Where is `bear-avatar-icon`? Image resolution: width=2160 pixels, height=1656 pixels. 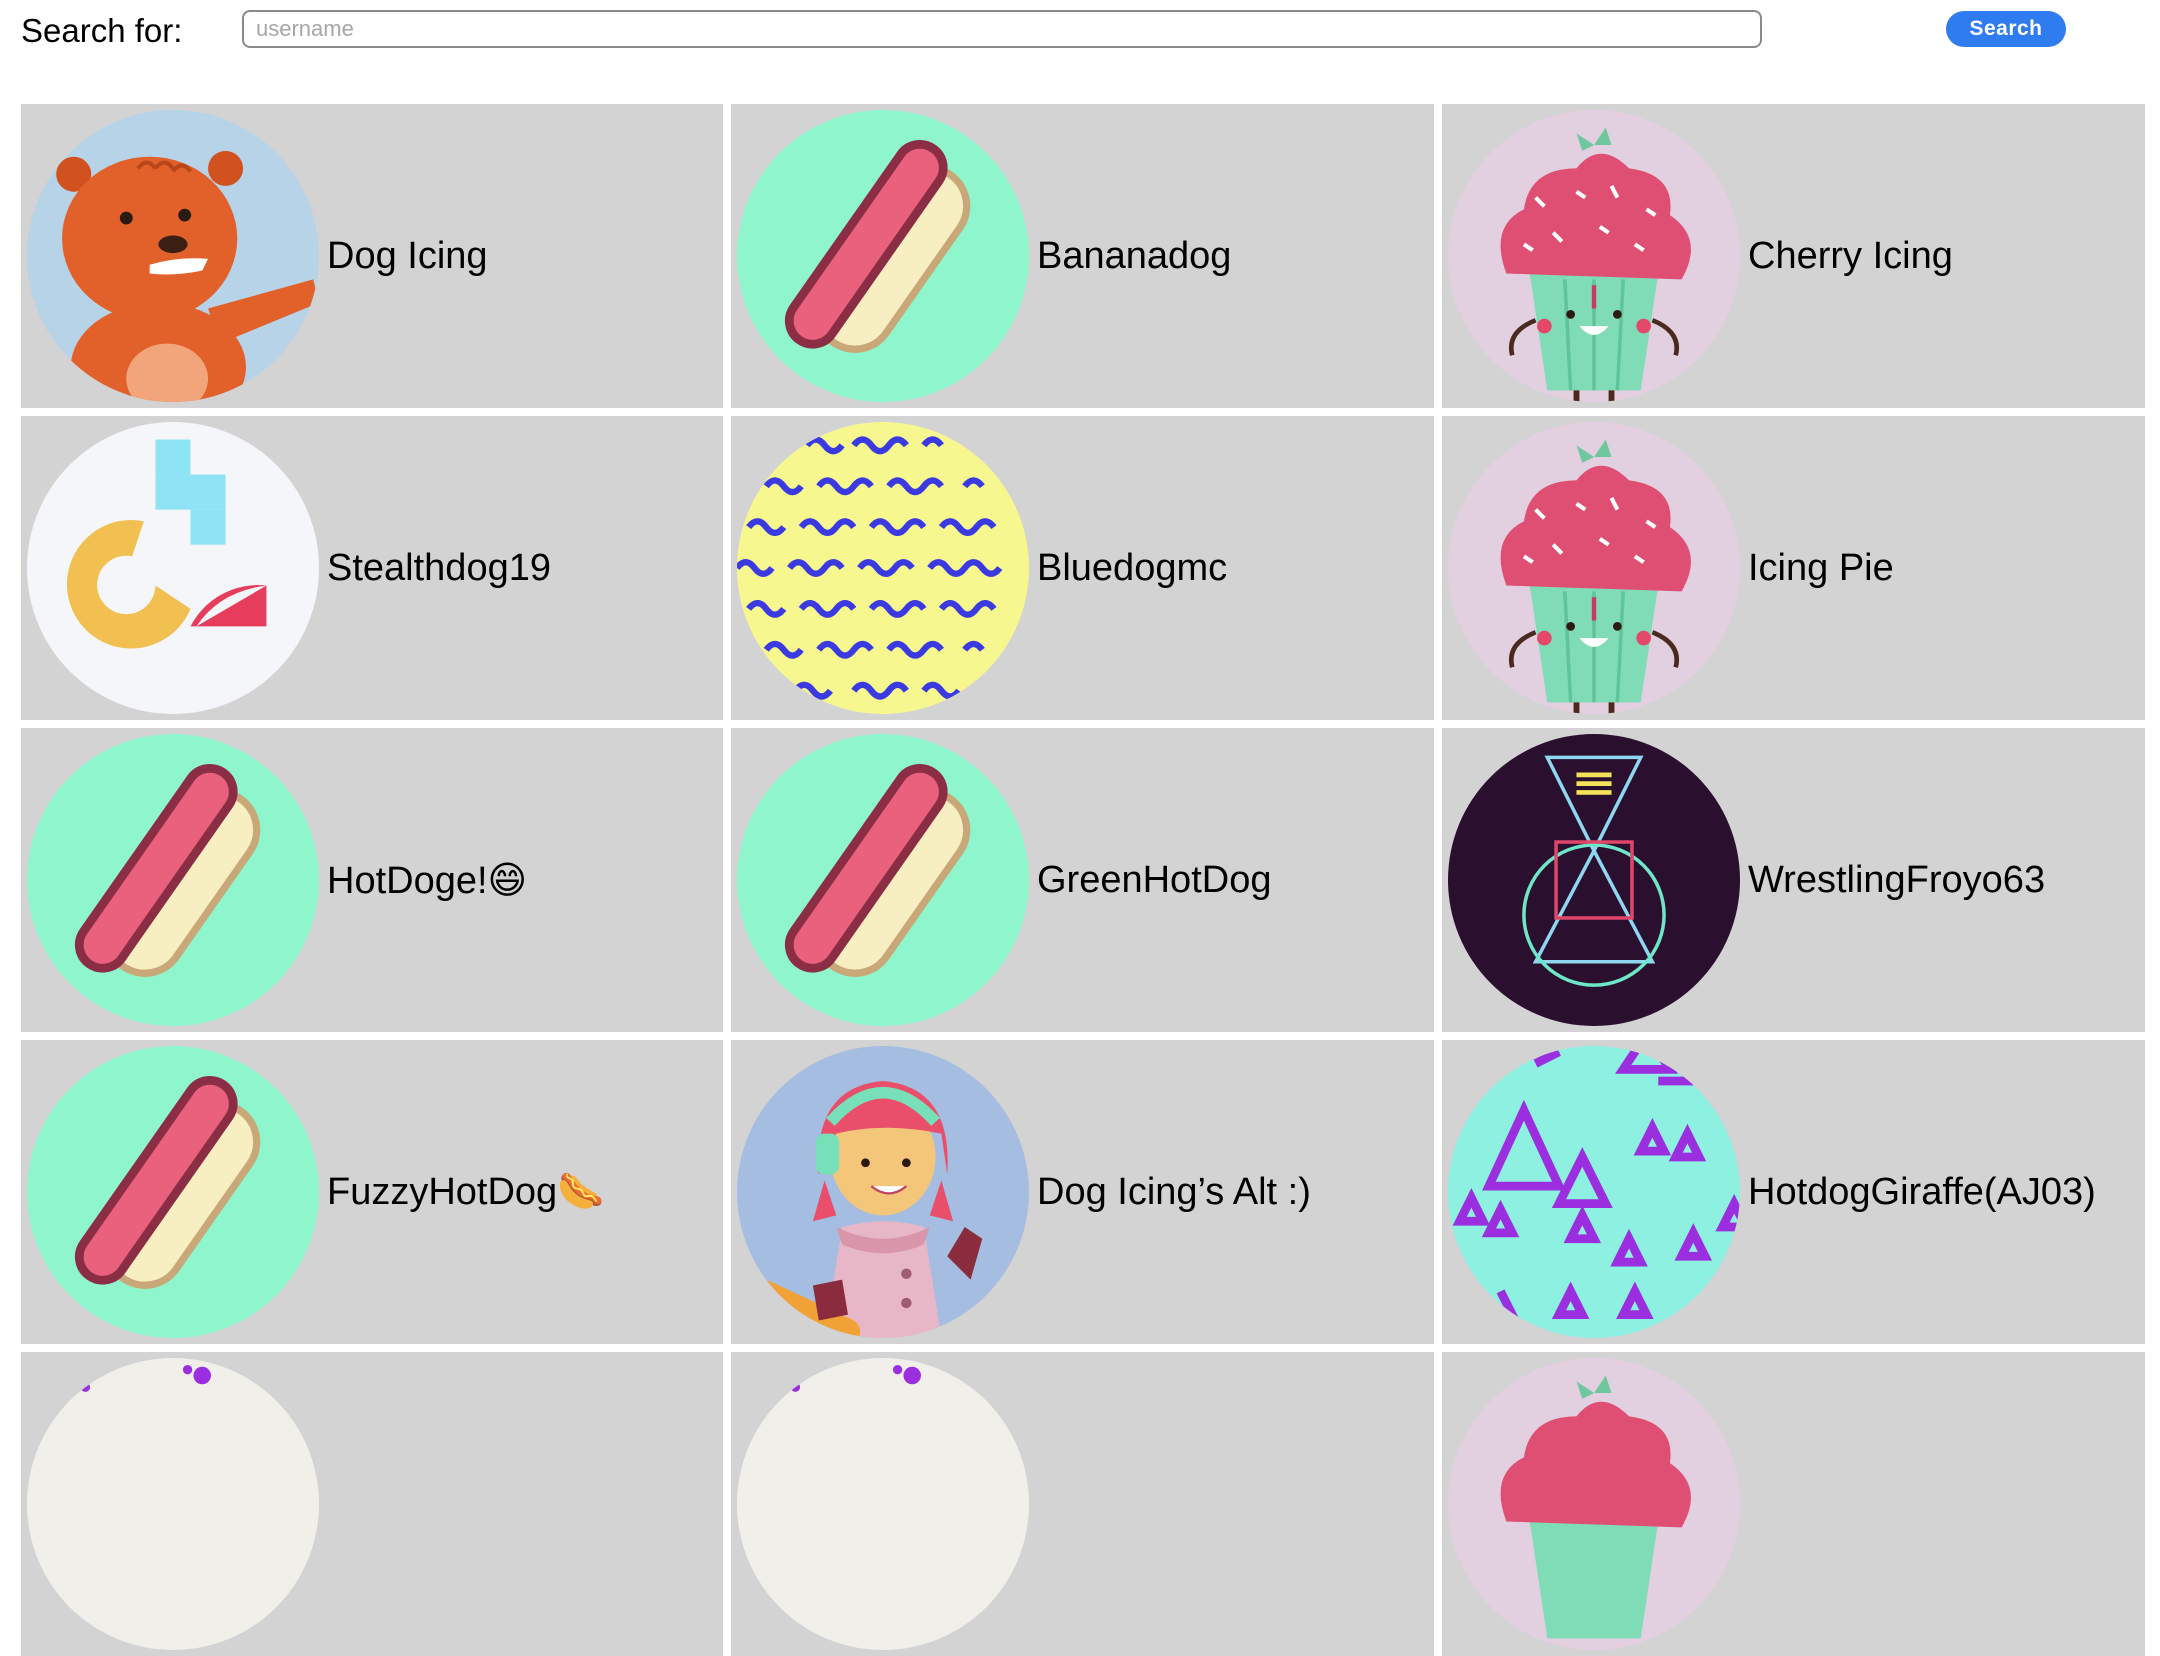
bear-avatar-icon is located at coordinates (173, 256).